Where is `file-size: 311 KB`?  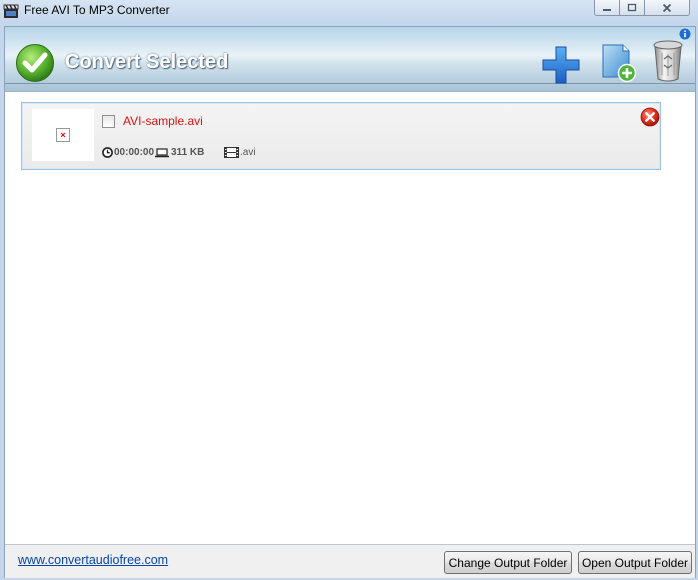 file-size: 311 KB is located at coordinates (188, 152).